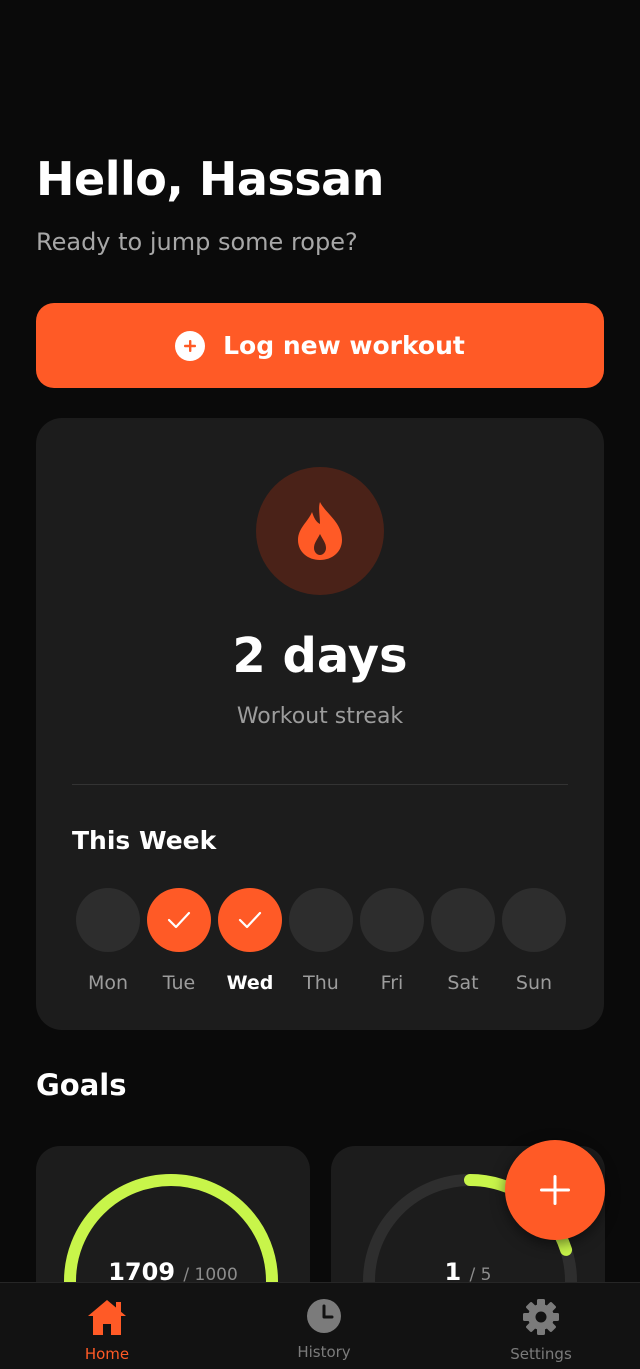 The image size is (640, 1369). I want to click on nav-label: Settings, so click(541, 1354).